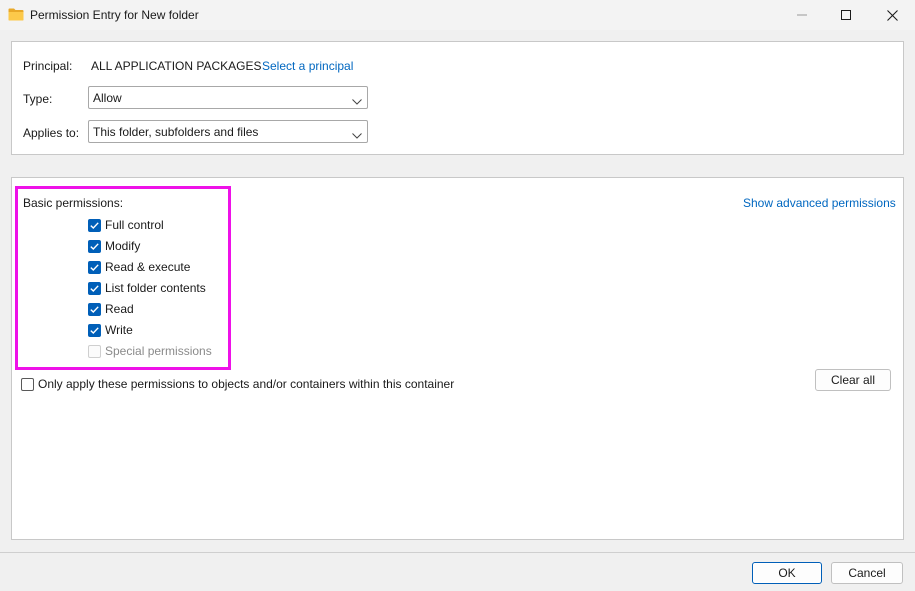 Image resolution: width=915 pixels, height=591 pixels. What do you see at coordinates (176, 132) in the screenshot?
I see `applies-to-value: This folder, subfolders and files` at bounding box center [176, 132].